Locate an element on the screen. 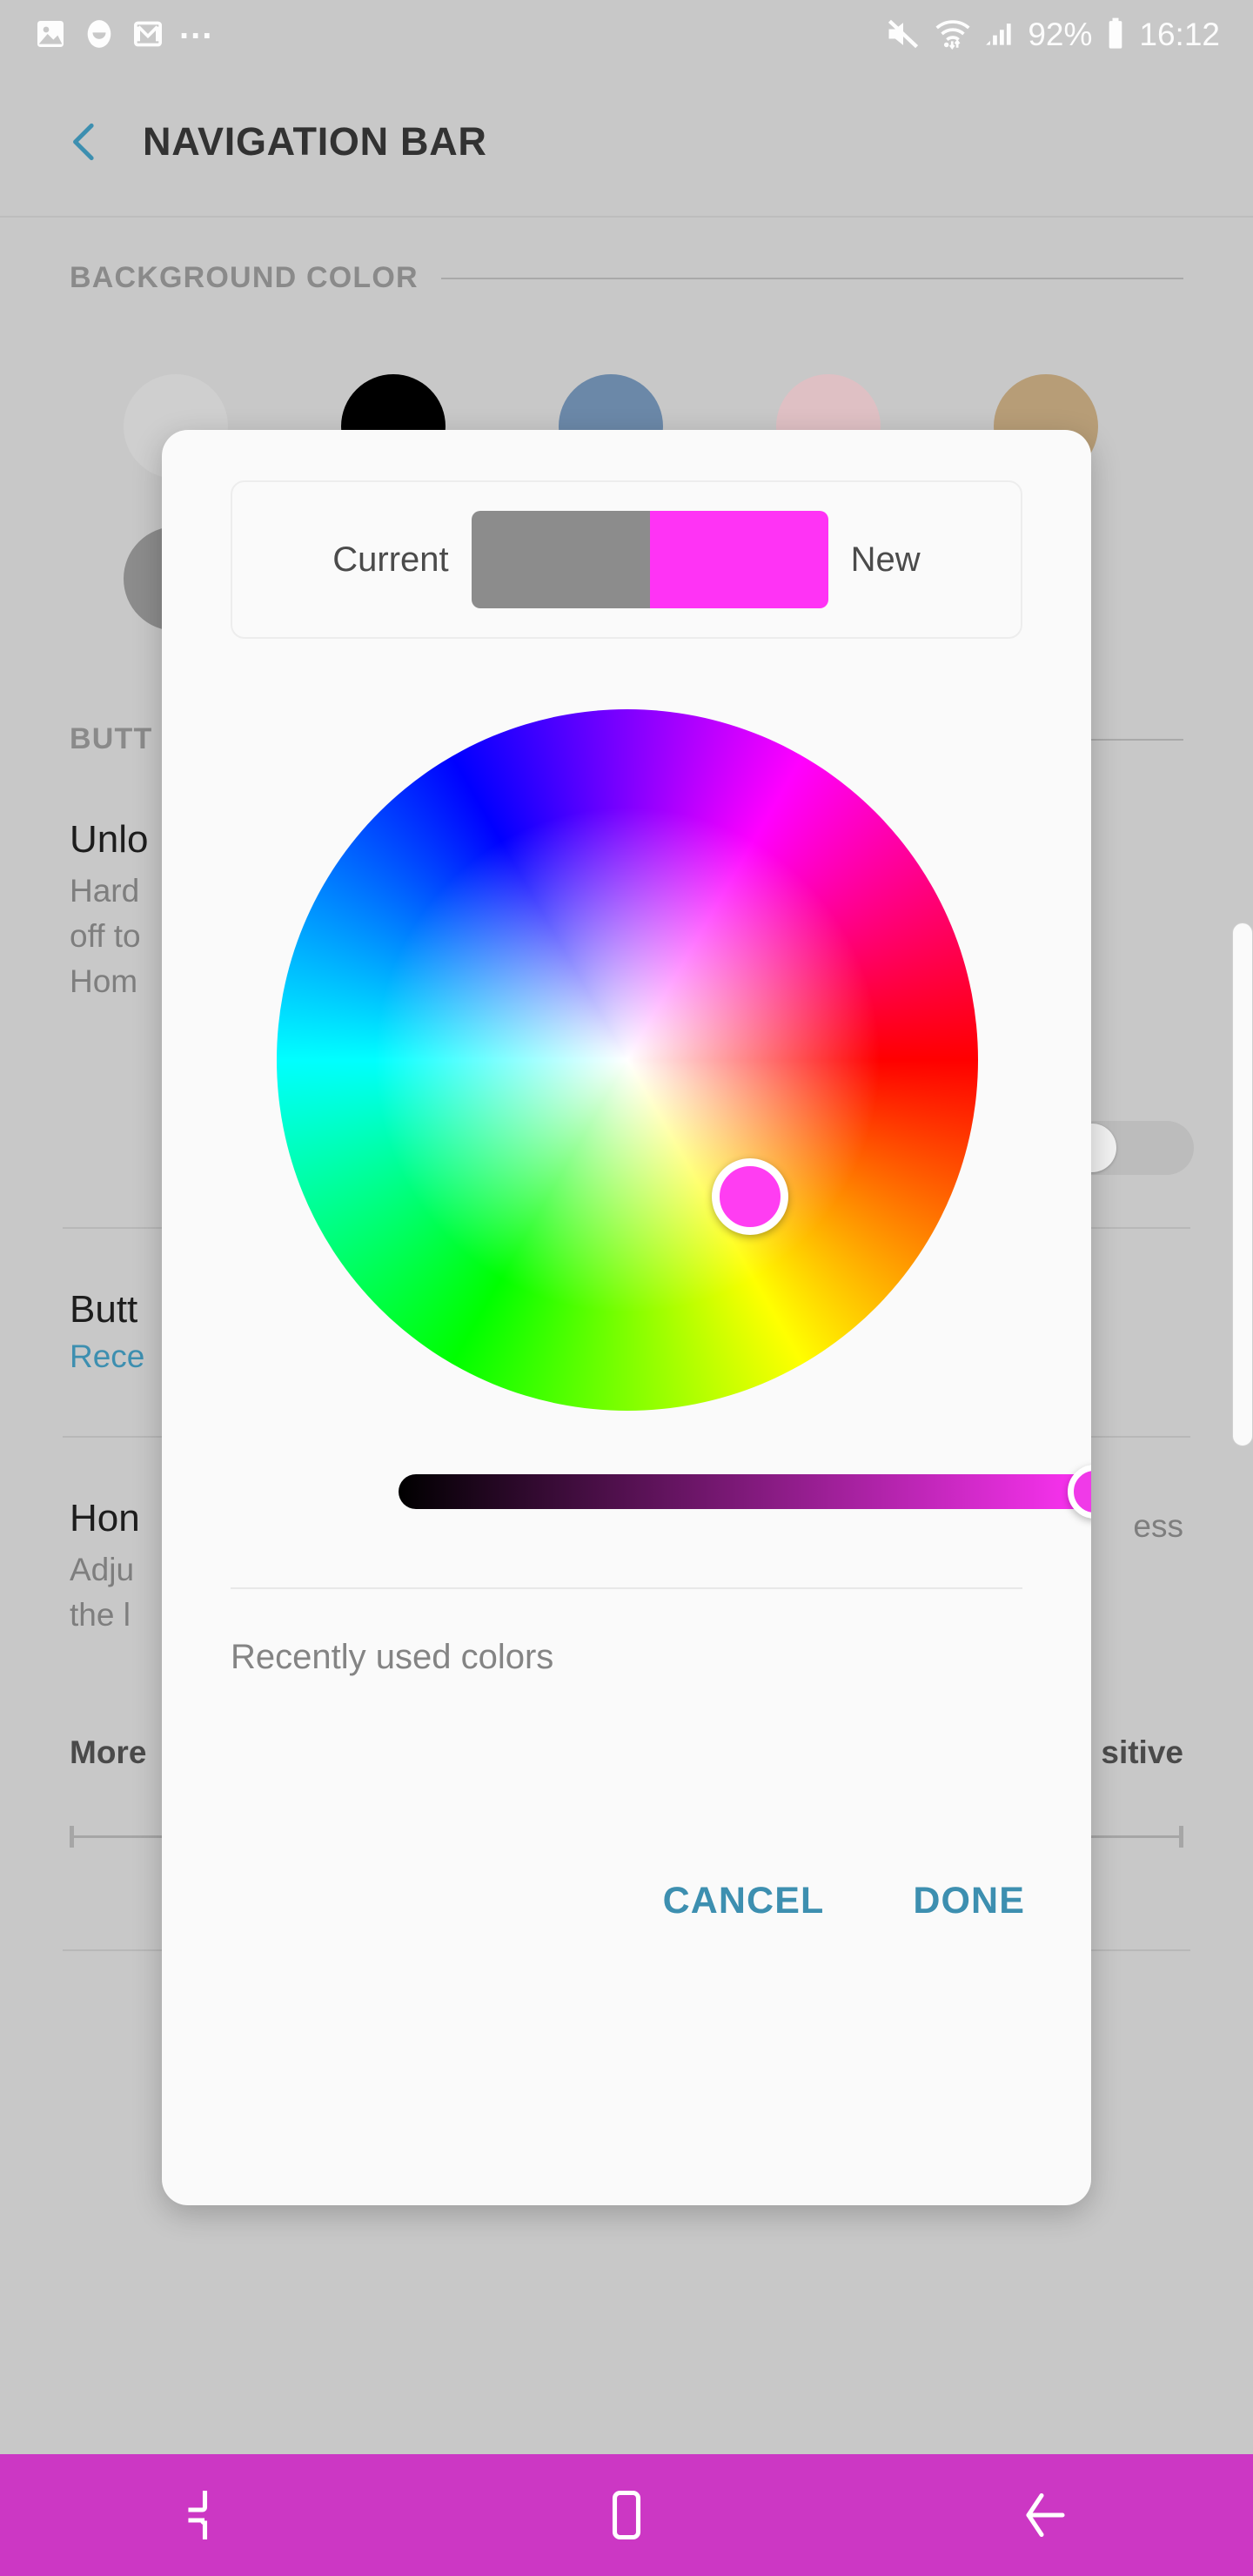  gmail-icon is located at coordinates (148, 34).